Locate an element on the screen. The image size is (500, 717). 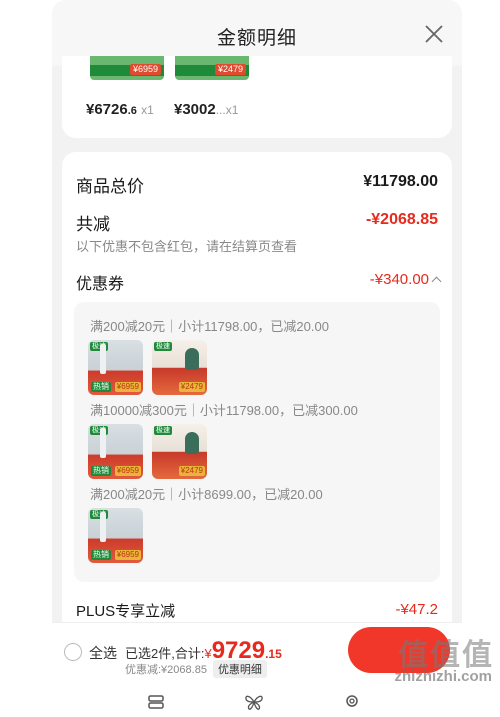
coupon-value: -¥340.00 is located at coordinates (399, 279).